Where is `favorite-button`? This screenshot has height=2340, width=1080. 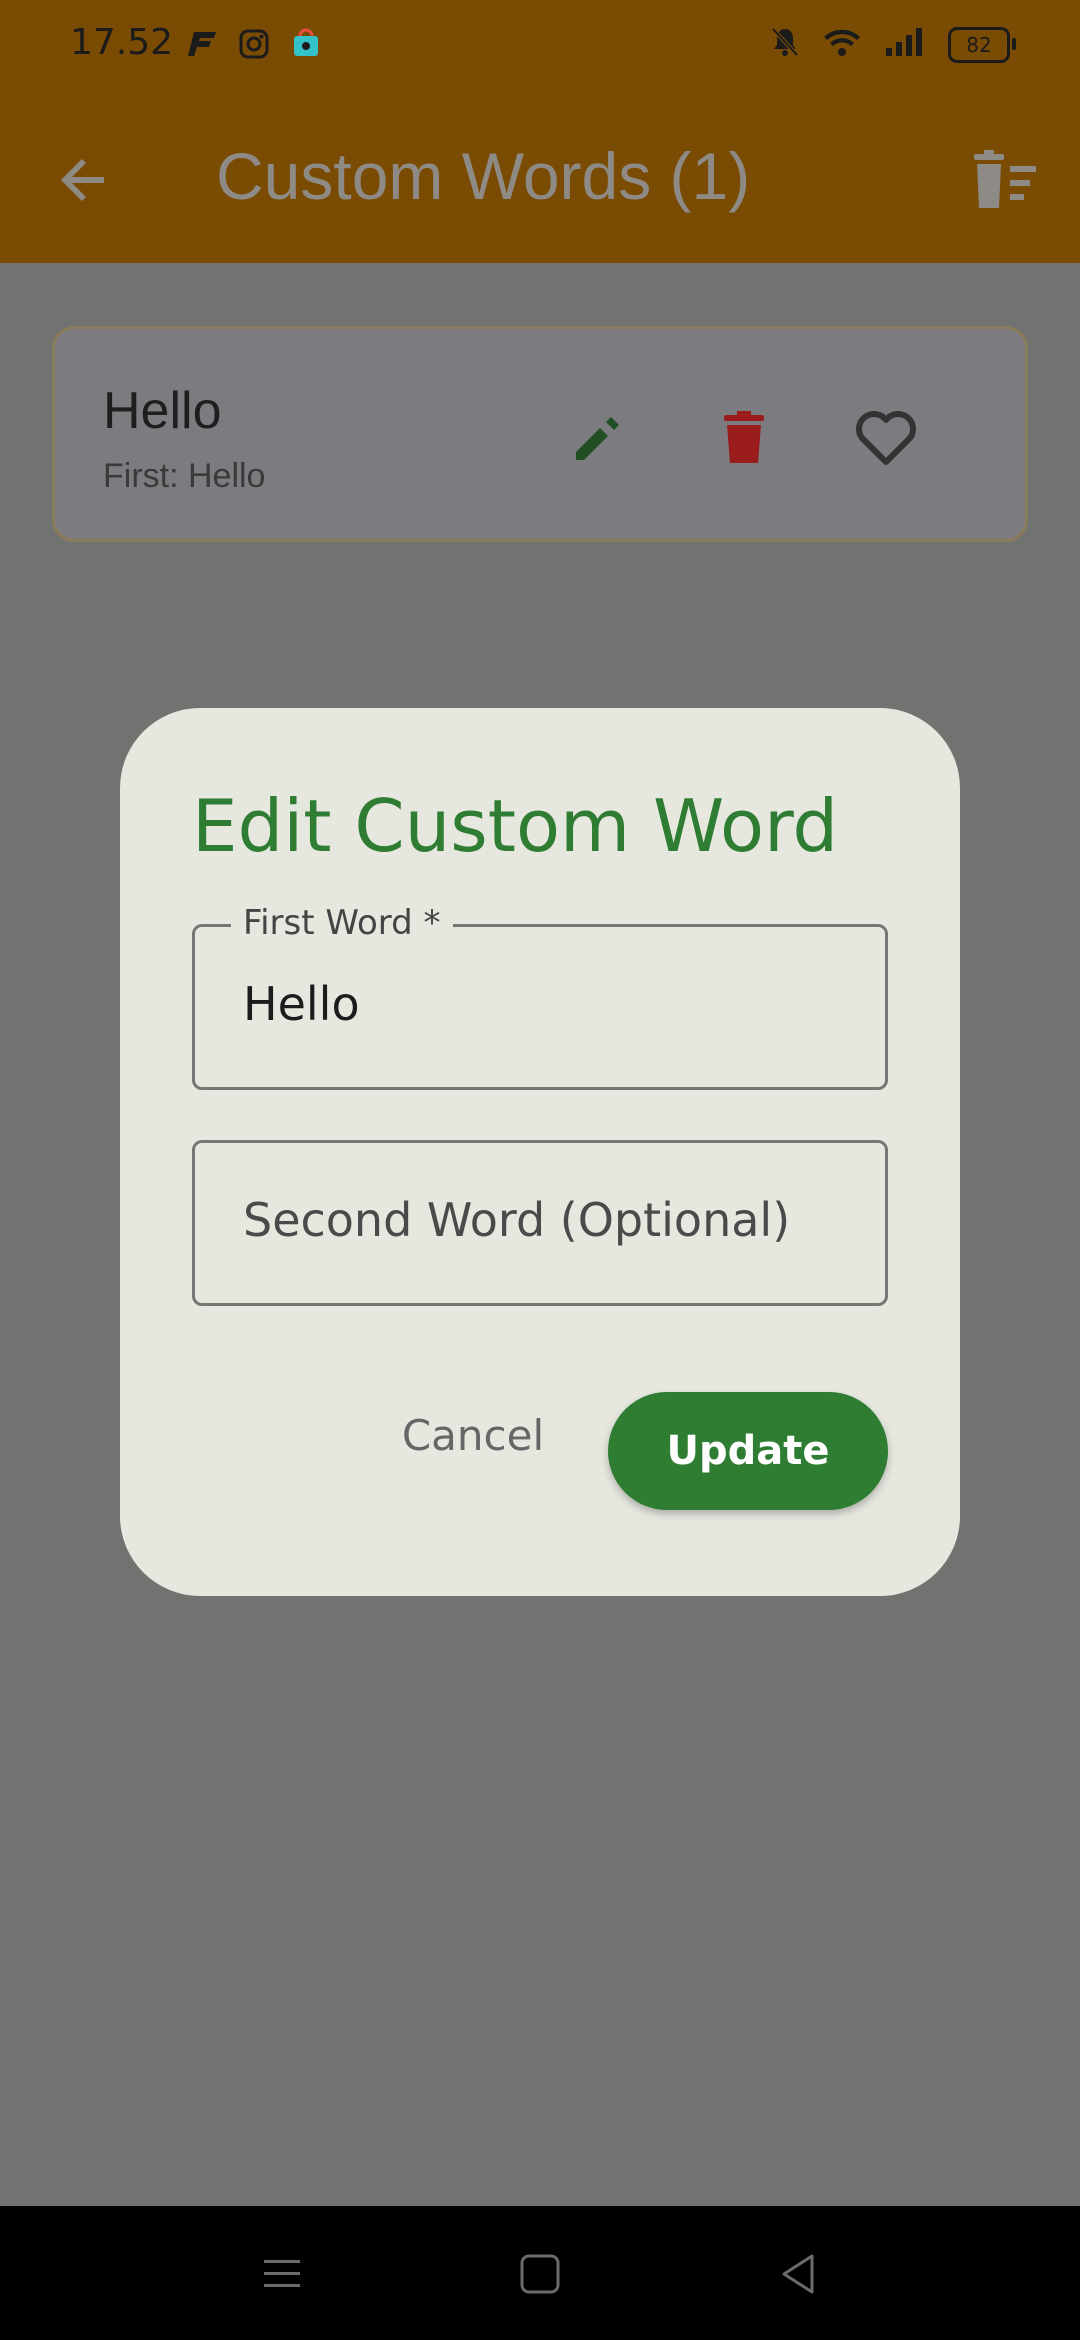
favorite-button is located at coordinates (886, 438).